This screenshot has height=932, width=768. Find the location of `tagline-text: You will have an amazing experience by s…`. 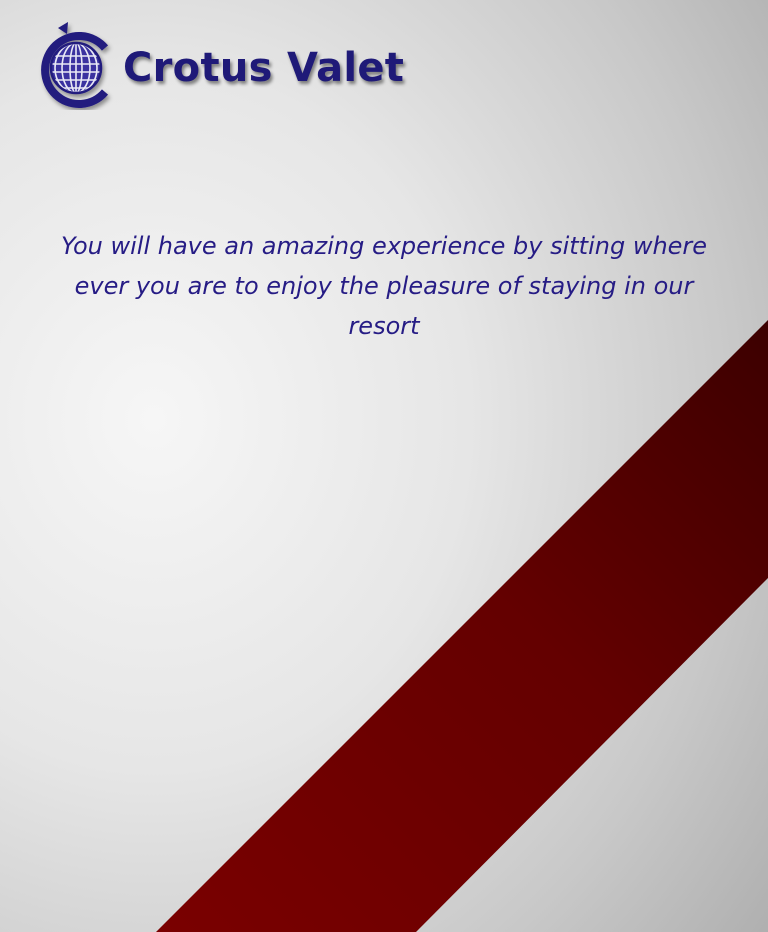

tagline-text: You will have an amazing experience by s… is located at coordinates (384, 286).